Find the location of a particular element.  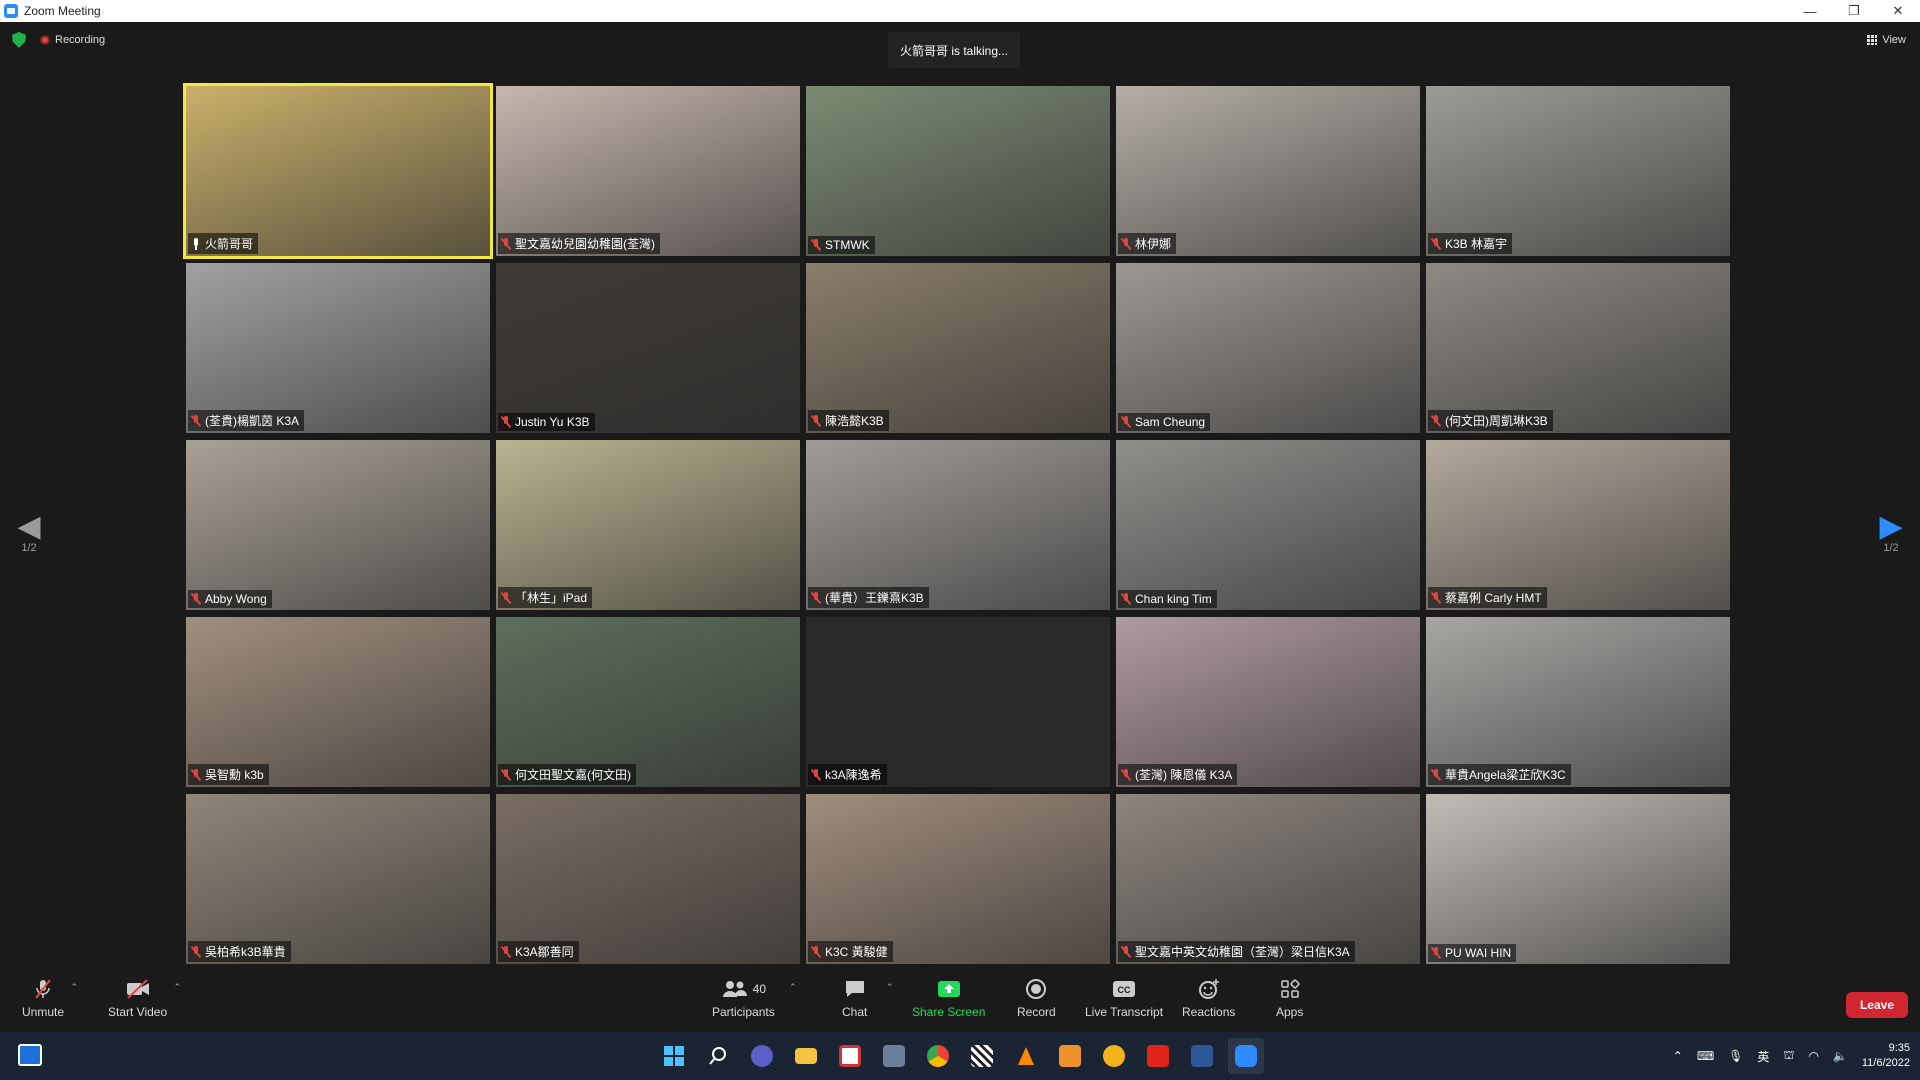

teams-chat-icon is located at coordinates (762, 1056).